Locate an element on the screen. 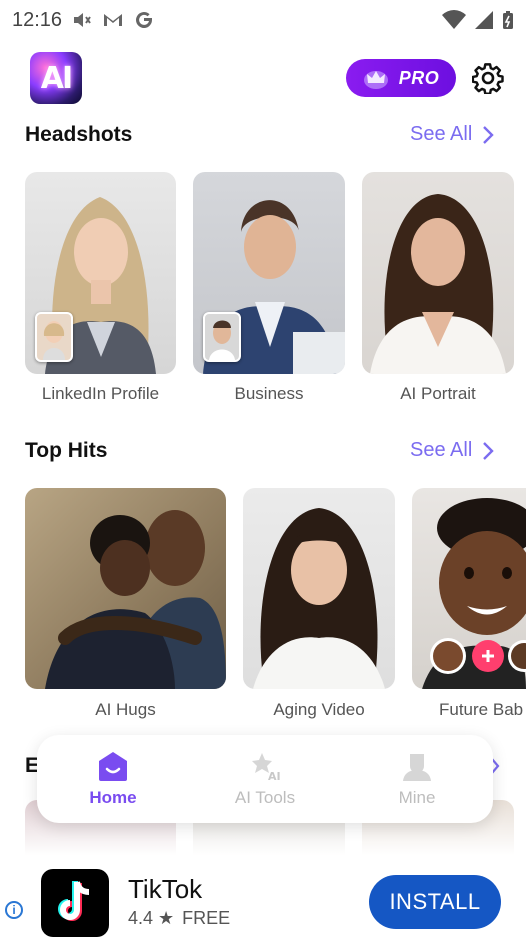 Image resolution: width=526 pixels, height=939 pixels. gear-icon is located at coordinates (488, 78).